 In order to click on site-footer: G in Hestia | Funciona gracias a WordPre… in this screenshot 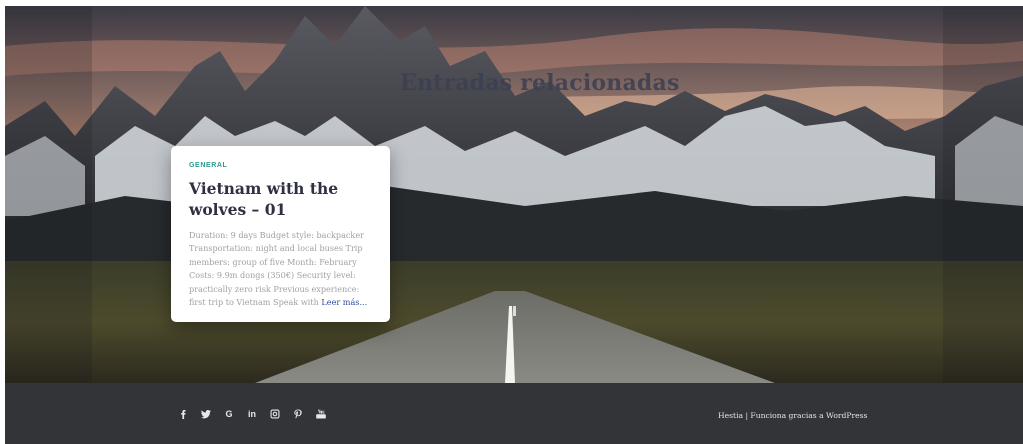, I will do `click(514, 413)`.